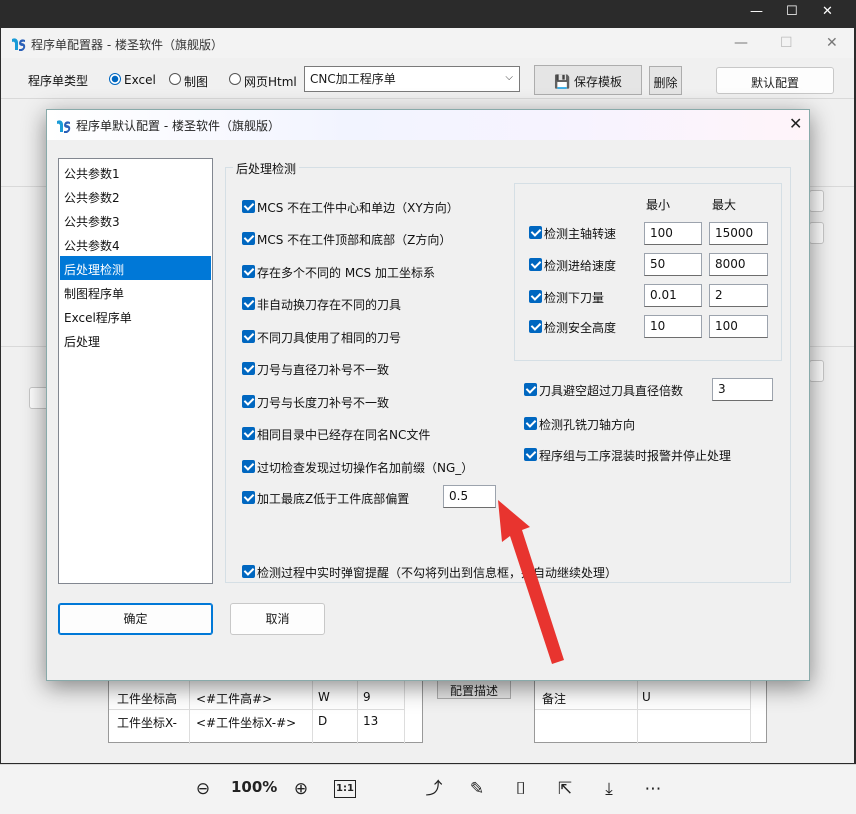 The width and height of the screenshot is (856, 814). Describe the element at coordinates (115, 79) in the screenshot. I see `radio-excel` at that location.